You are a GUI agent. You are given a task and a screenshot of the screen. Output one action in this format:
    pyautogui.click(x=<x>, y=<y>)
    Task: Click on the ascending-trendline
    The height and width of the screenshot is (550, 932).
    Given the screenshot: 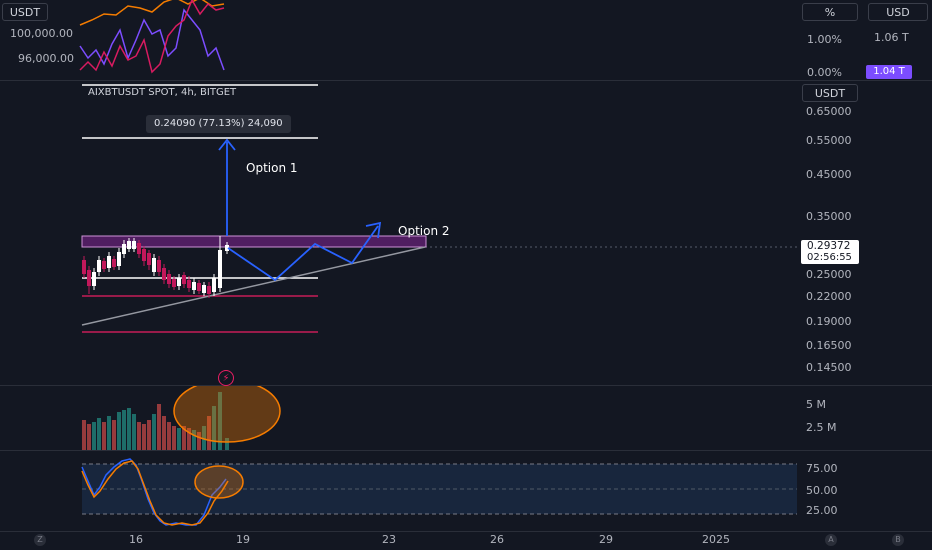 What is the action you would take?
    pyautogui.click(x=253, y=286)
    